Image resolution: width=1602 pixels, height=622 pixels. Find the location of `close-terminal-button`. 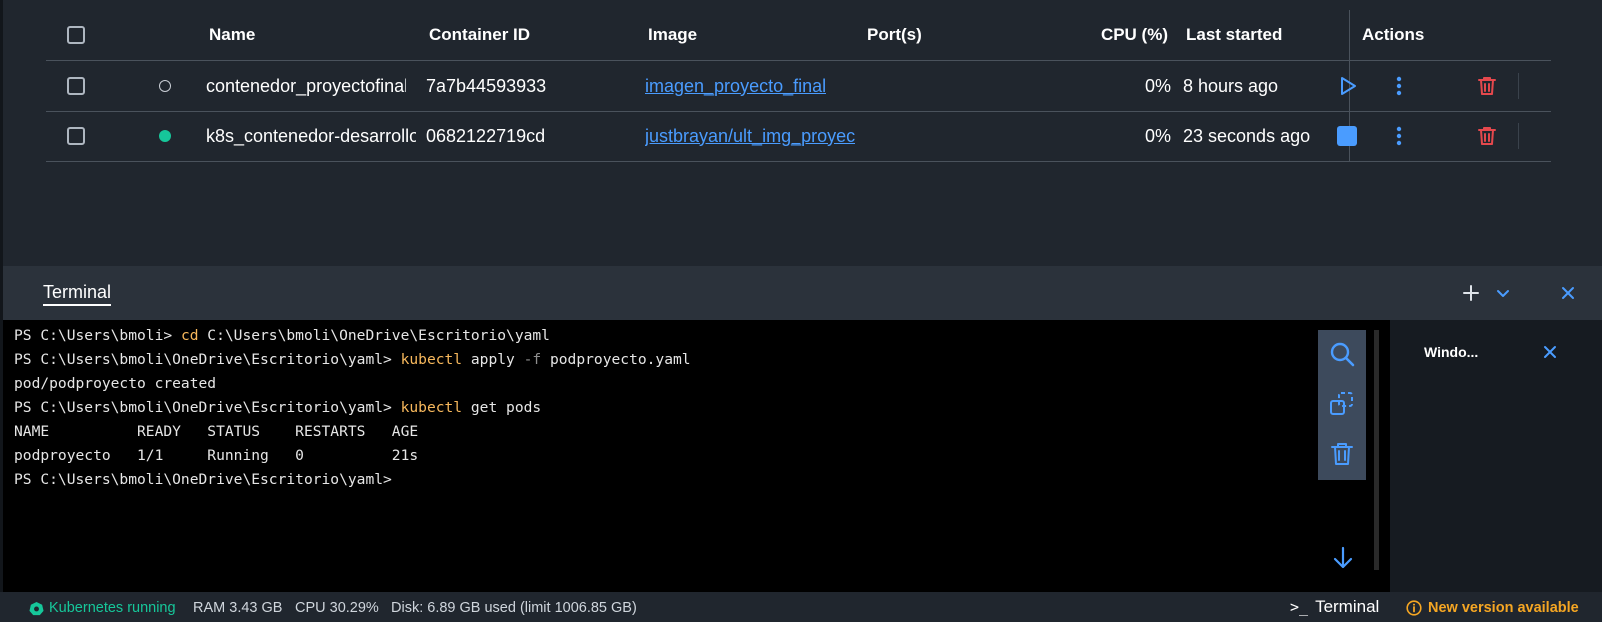

close-terminal-button is located at coordinates (1568, 293).